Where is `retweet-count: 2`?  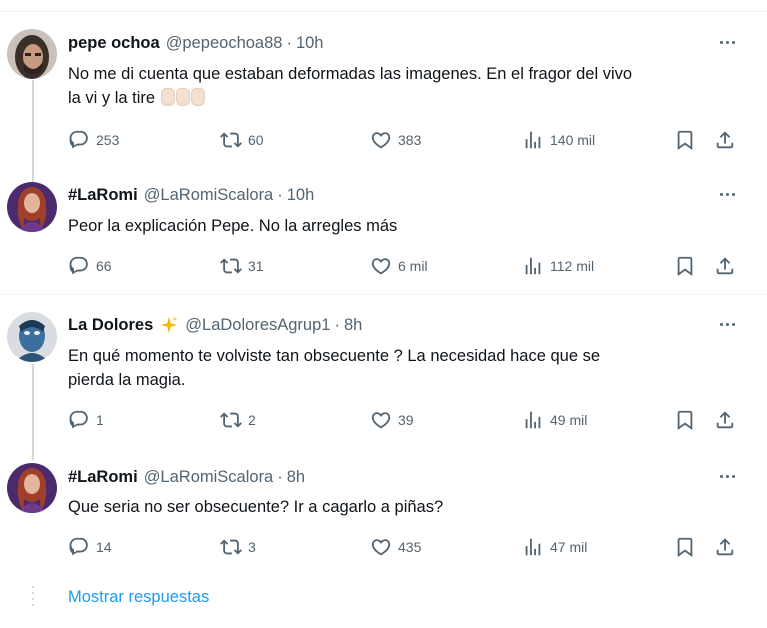
retweet-count: 2 is located at coordinates (252, 420).